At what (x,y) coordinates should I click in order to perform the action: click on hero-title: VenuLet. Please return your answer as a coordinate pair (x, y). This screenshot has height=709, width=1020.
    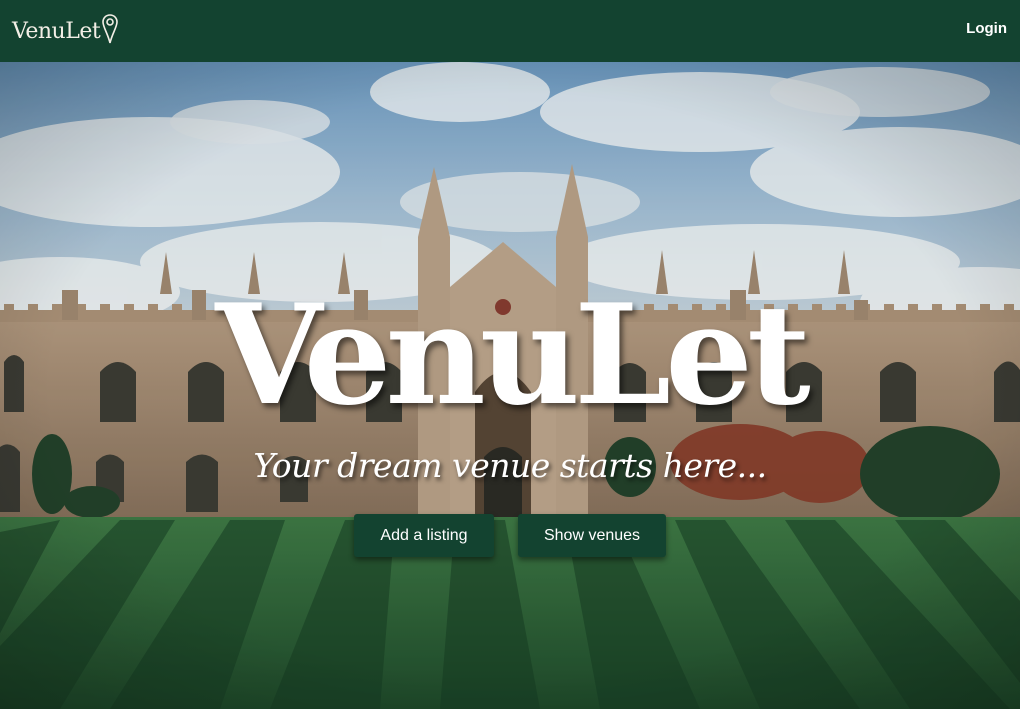
    Looking at the image, I should click on (512, 354).